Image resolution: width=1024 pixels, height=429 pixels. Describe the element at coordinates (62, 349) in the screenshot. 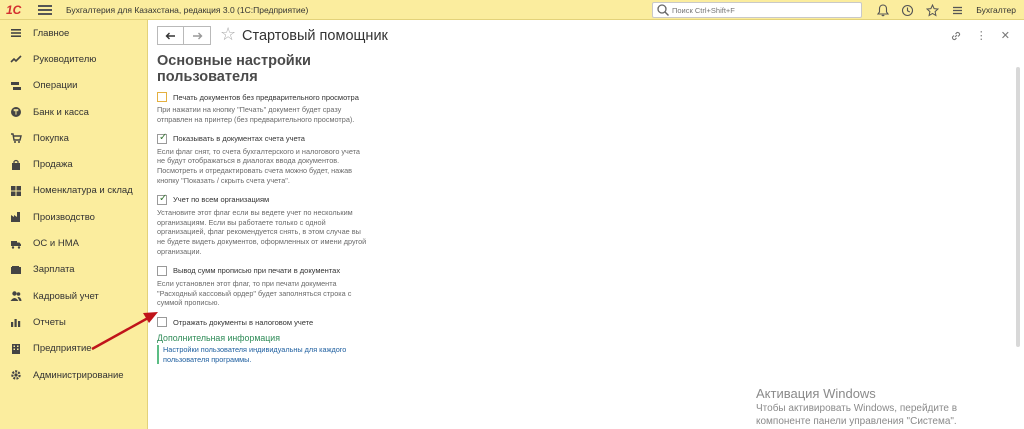

I see `sidebar-item-label: Предприятие` at that location.